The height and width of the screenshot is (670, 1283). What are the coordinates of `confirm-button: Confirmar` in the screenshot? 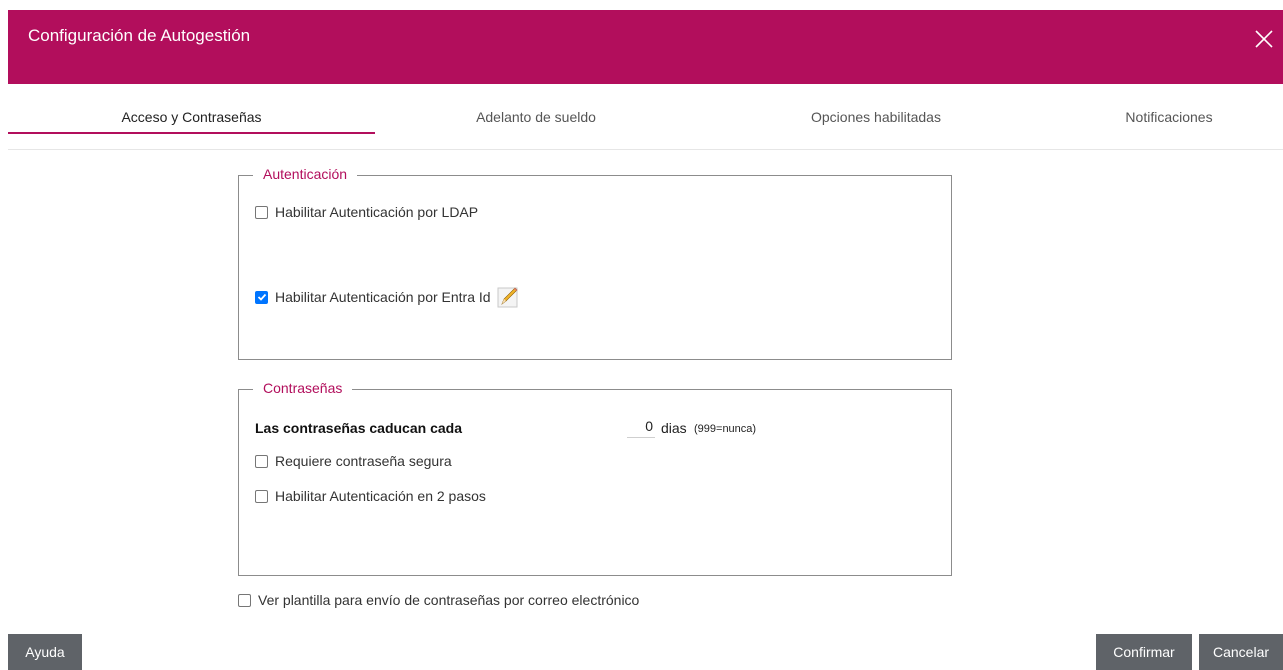 It's located at (1144, 652).